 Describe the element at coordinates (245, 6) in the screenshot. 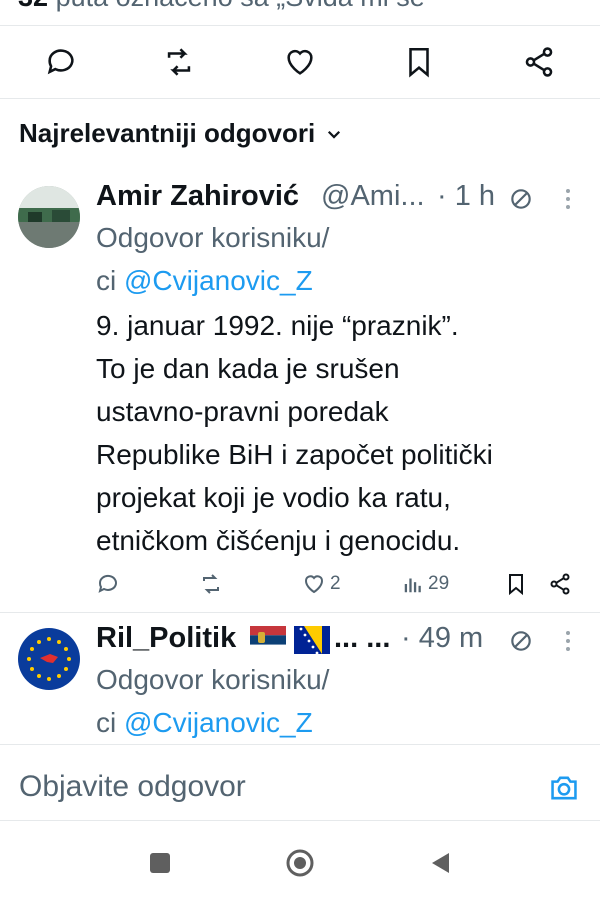

I see `likes-count-label: puta označeno sa „Sviđa mi se“` at that location.